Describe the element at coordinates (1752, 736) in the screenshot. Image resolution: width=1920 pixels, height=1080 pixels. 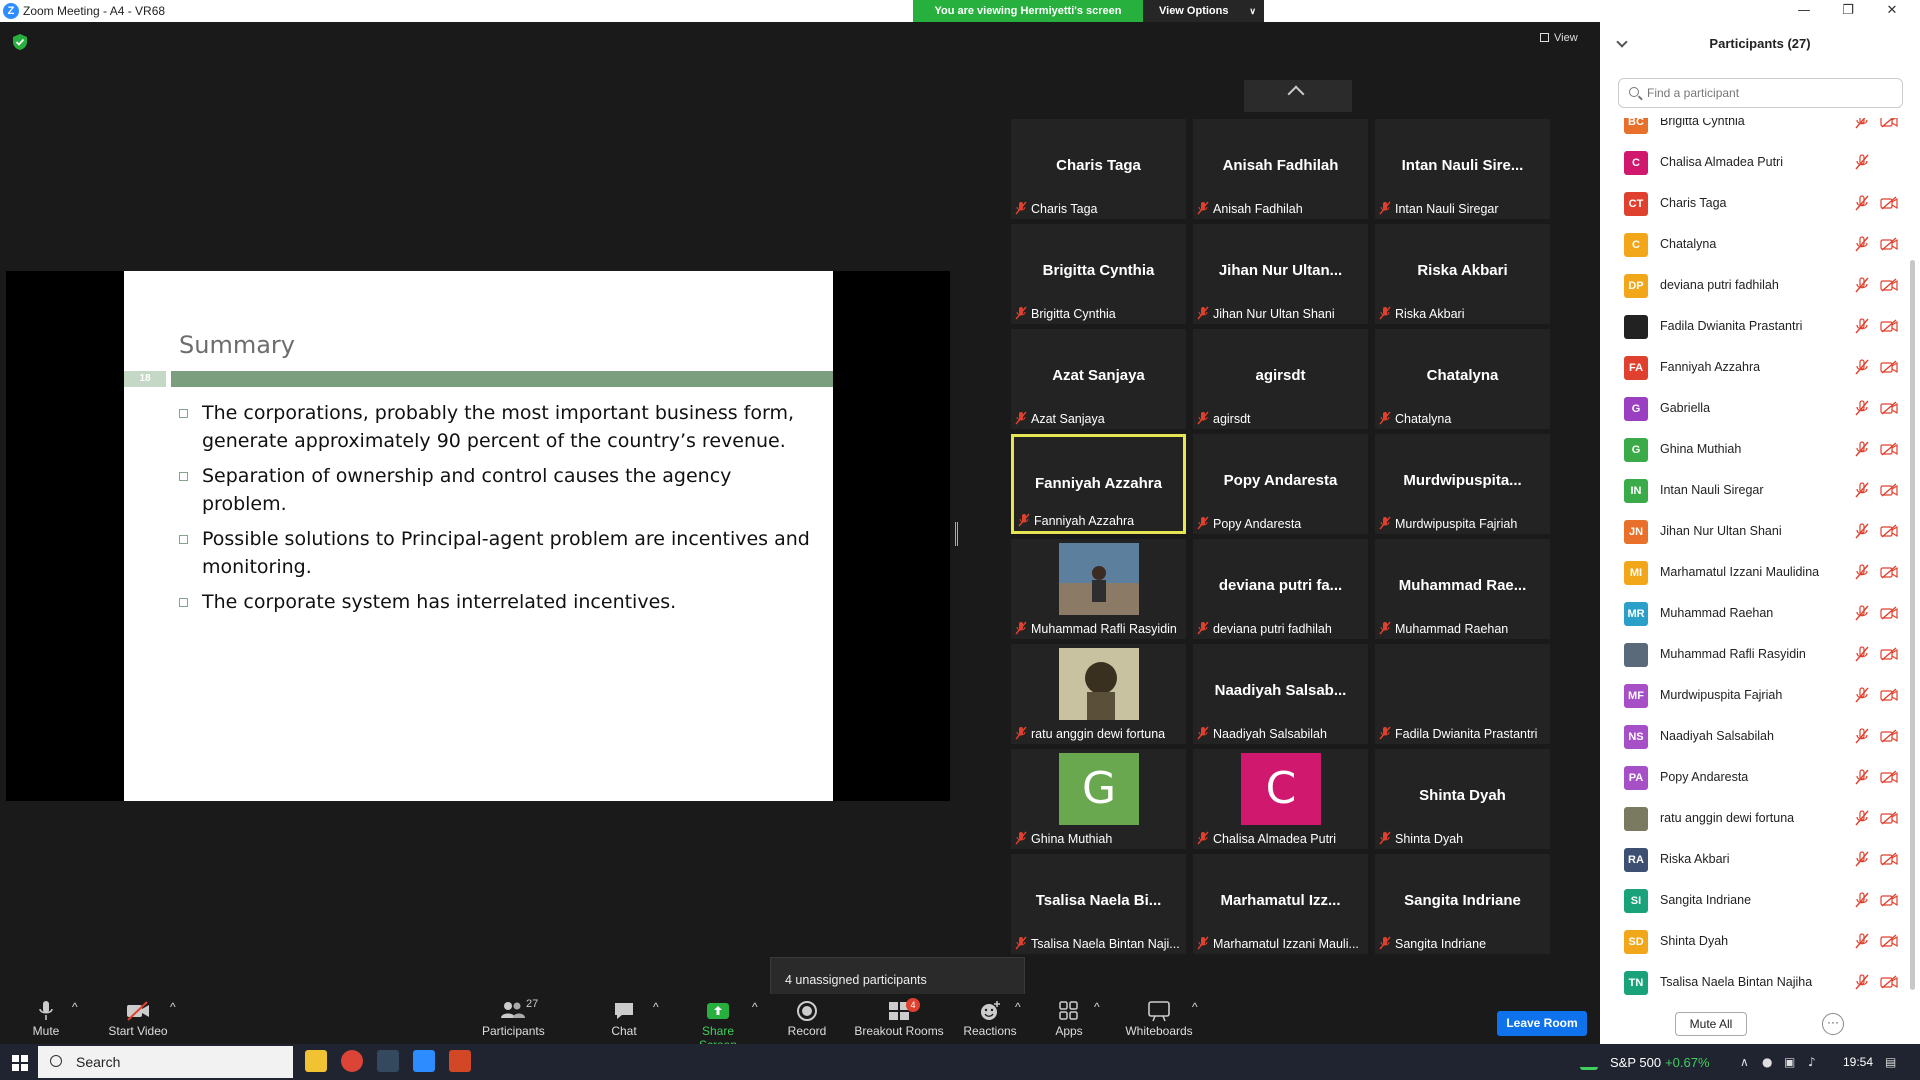
I see `participant-row: NS Naadiyah Salsabilah` at that location.